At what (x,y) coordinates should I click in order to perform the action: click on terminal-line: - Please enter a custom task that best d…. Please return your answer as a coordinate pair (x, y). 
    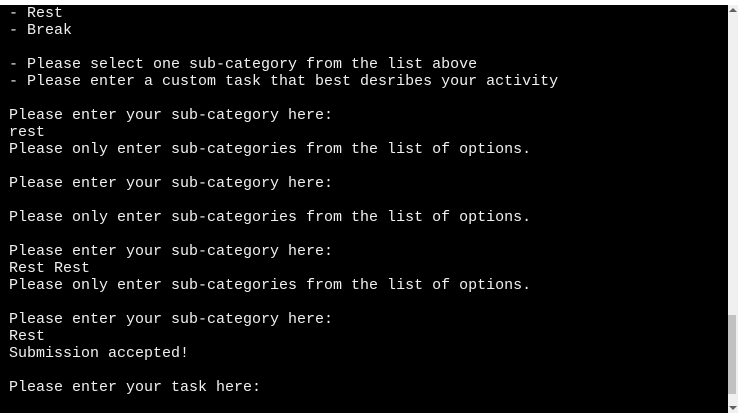
    Looking at the image, I should click on (284, 81).